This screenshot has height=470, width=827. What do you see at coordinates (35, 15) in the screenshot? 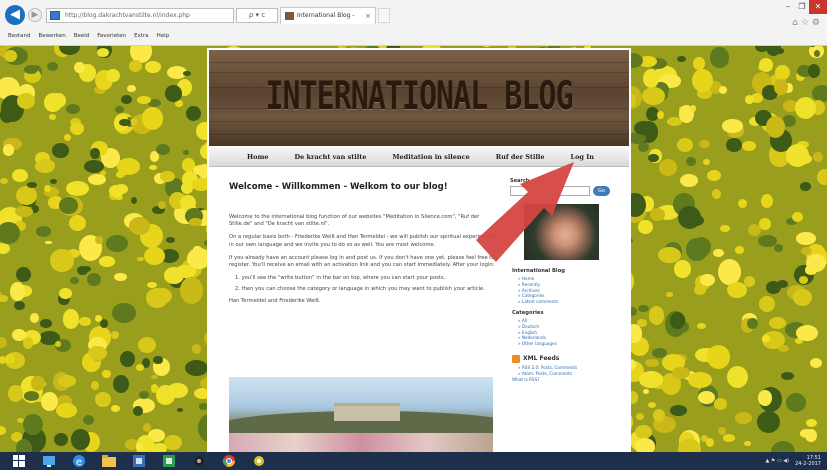
I see `forward-button: ▶` at bounding box center [35, 15].